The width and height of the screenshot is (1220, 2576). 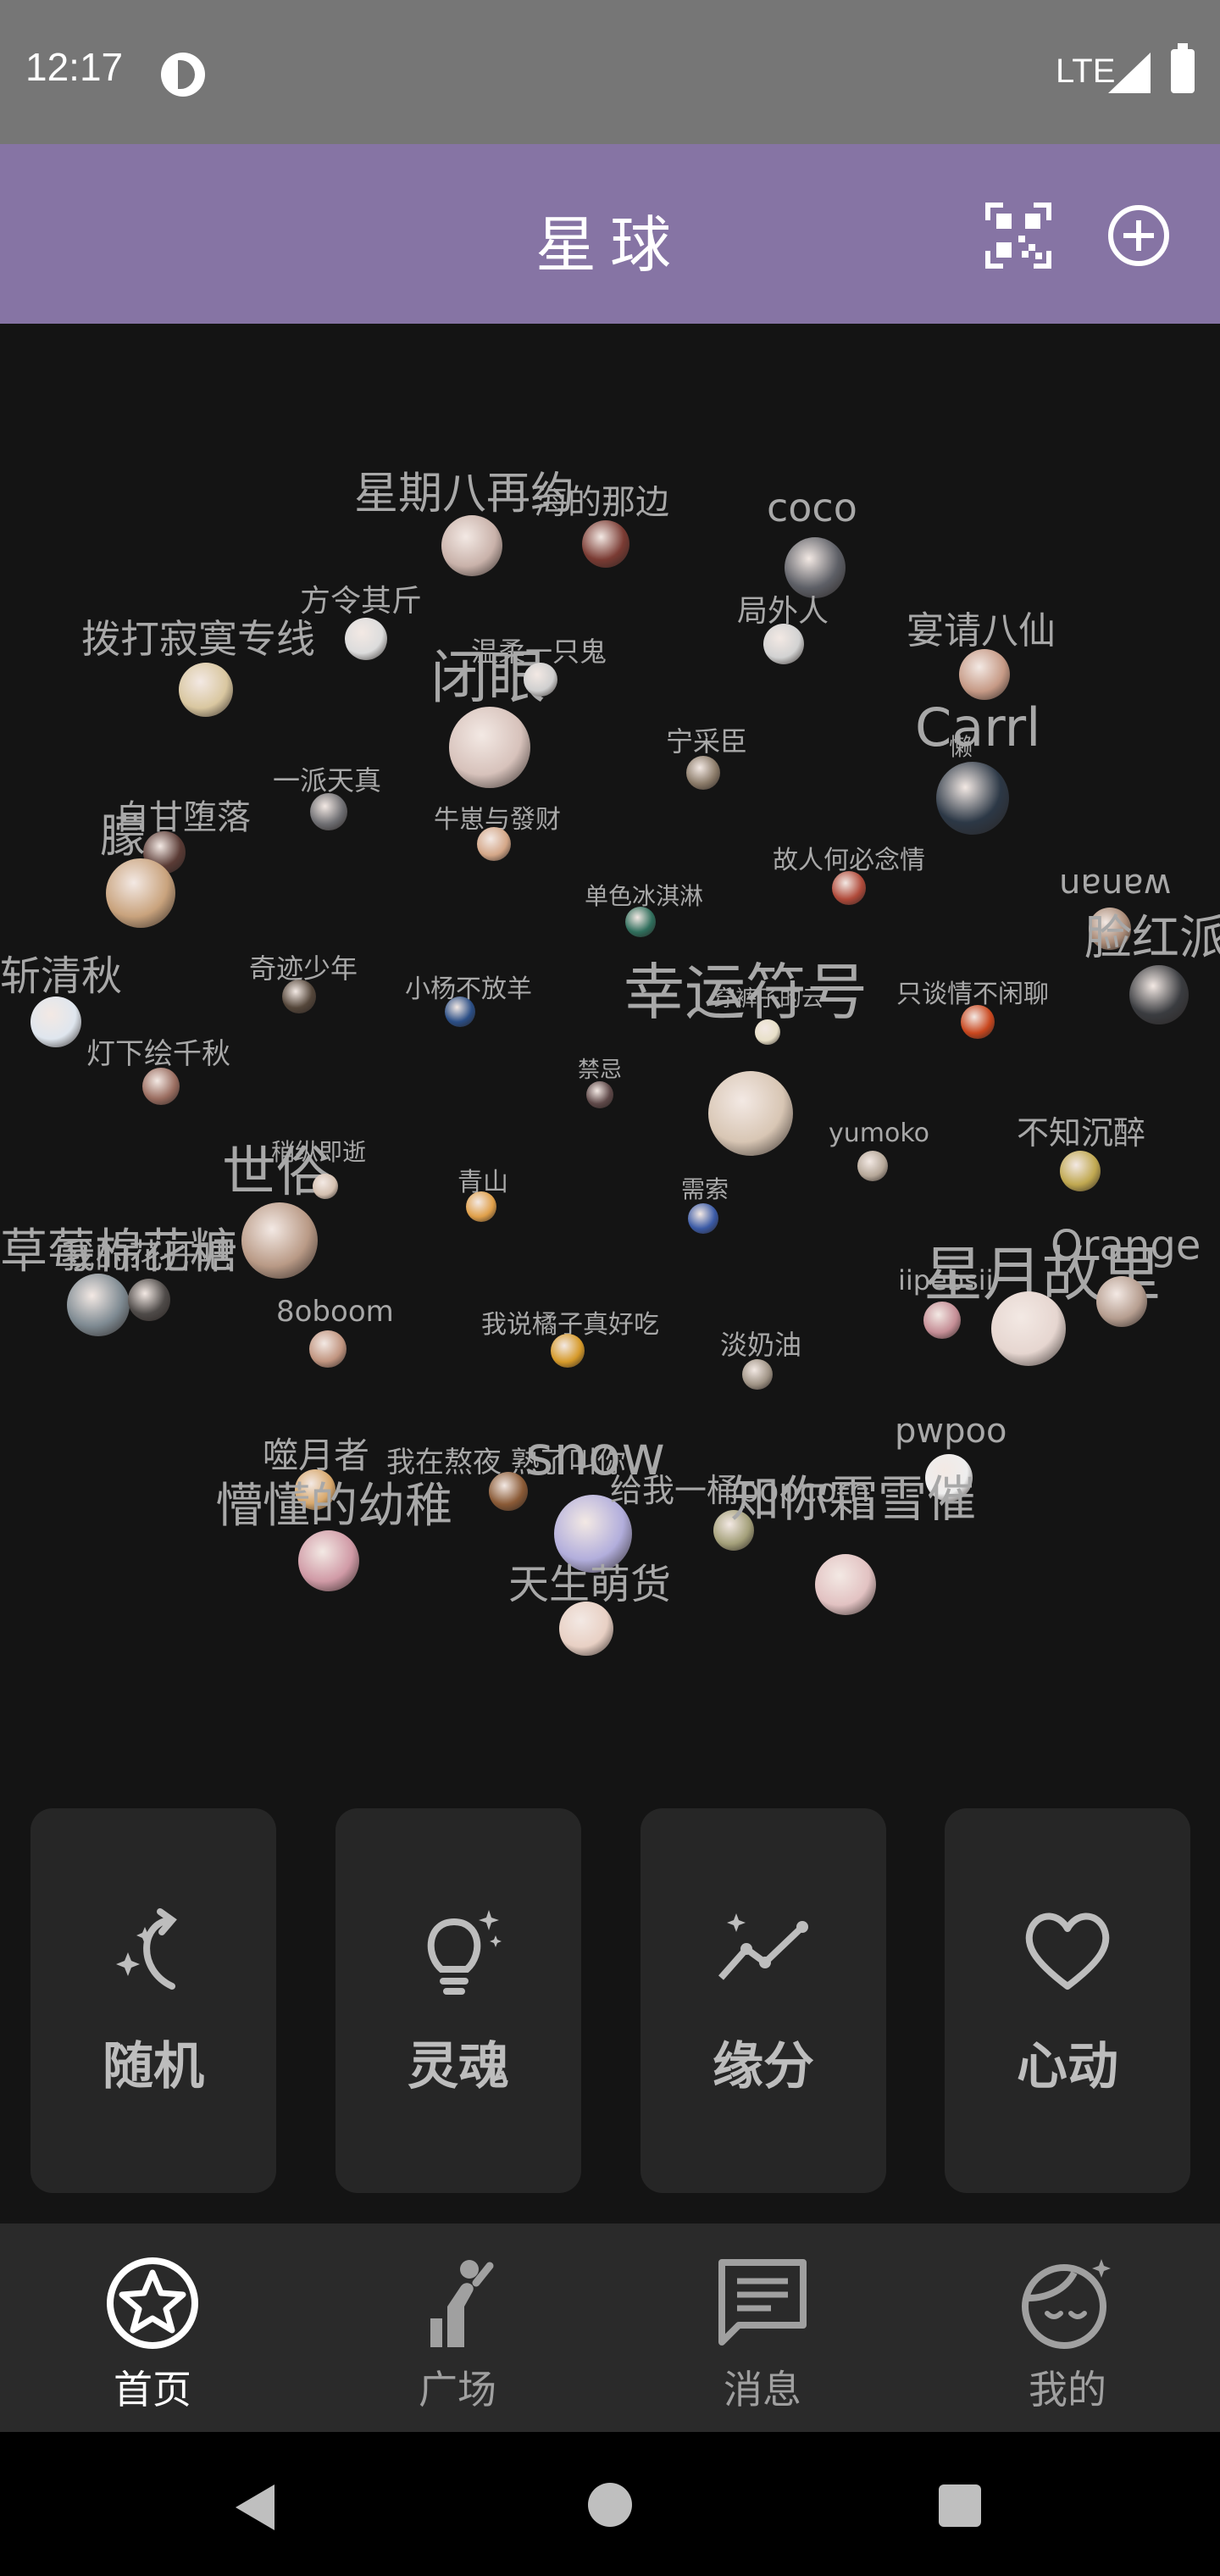 I want to click on back-icon, so click(x=255, y=2507).